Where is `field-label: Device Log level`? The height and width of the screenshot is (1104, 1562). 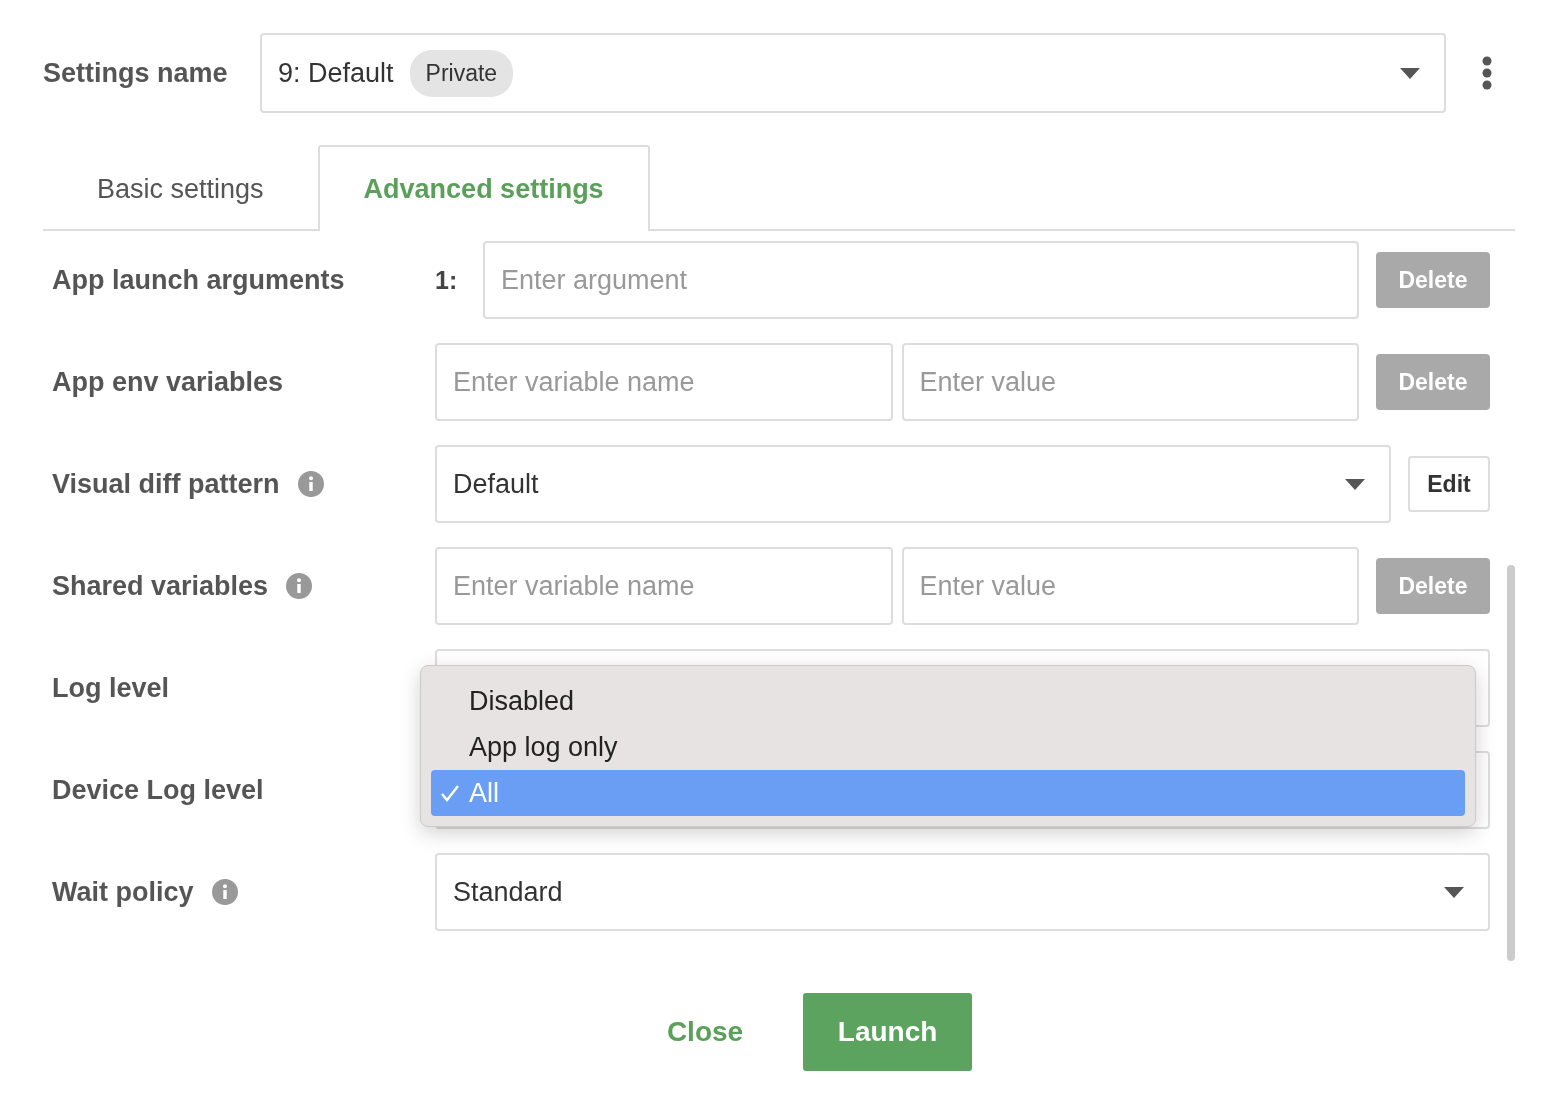
field-label: Device Log level is located at coordinates (158, 790).